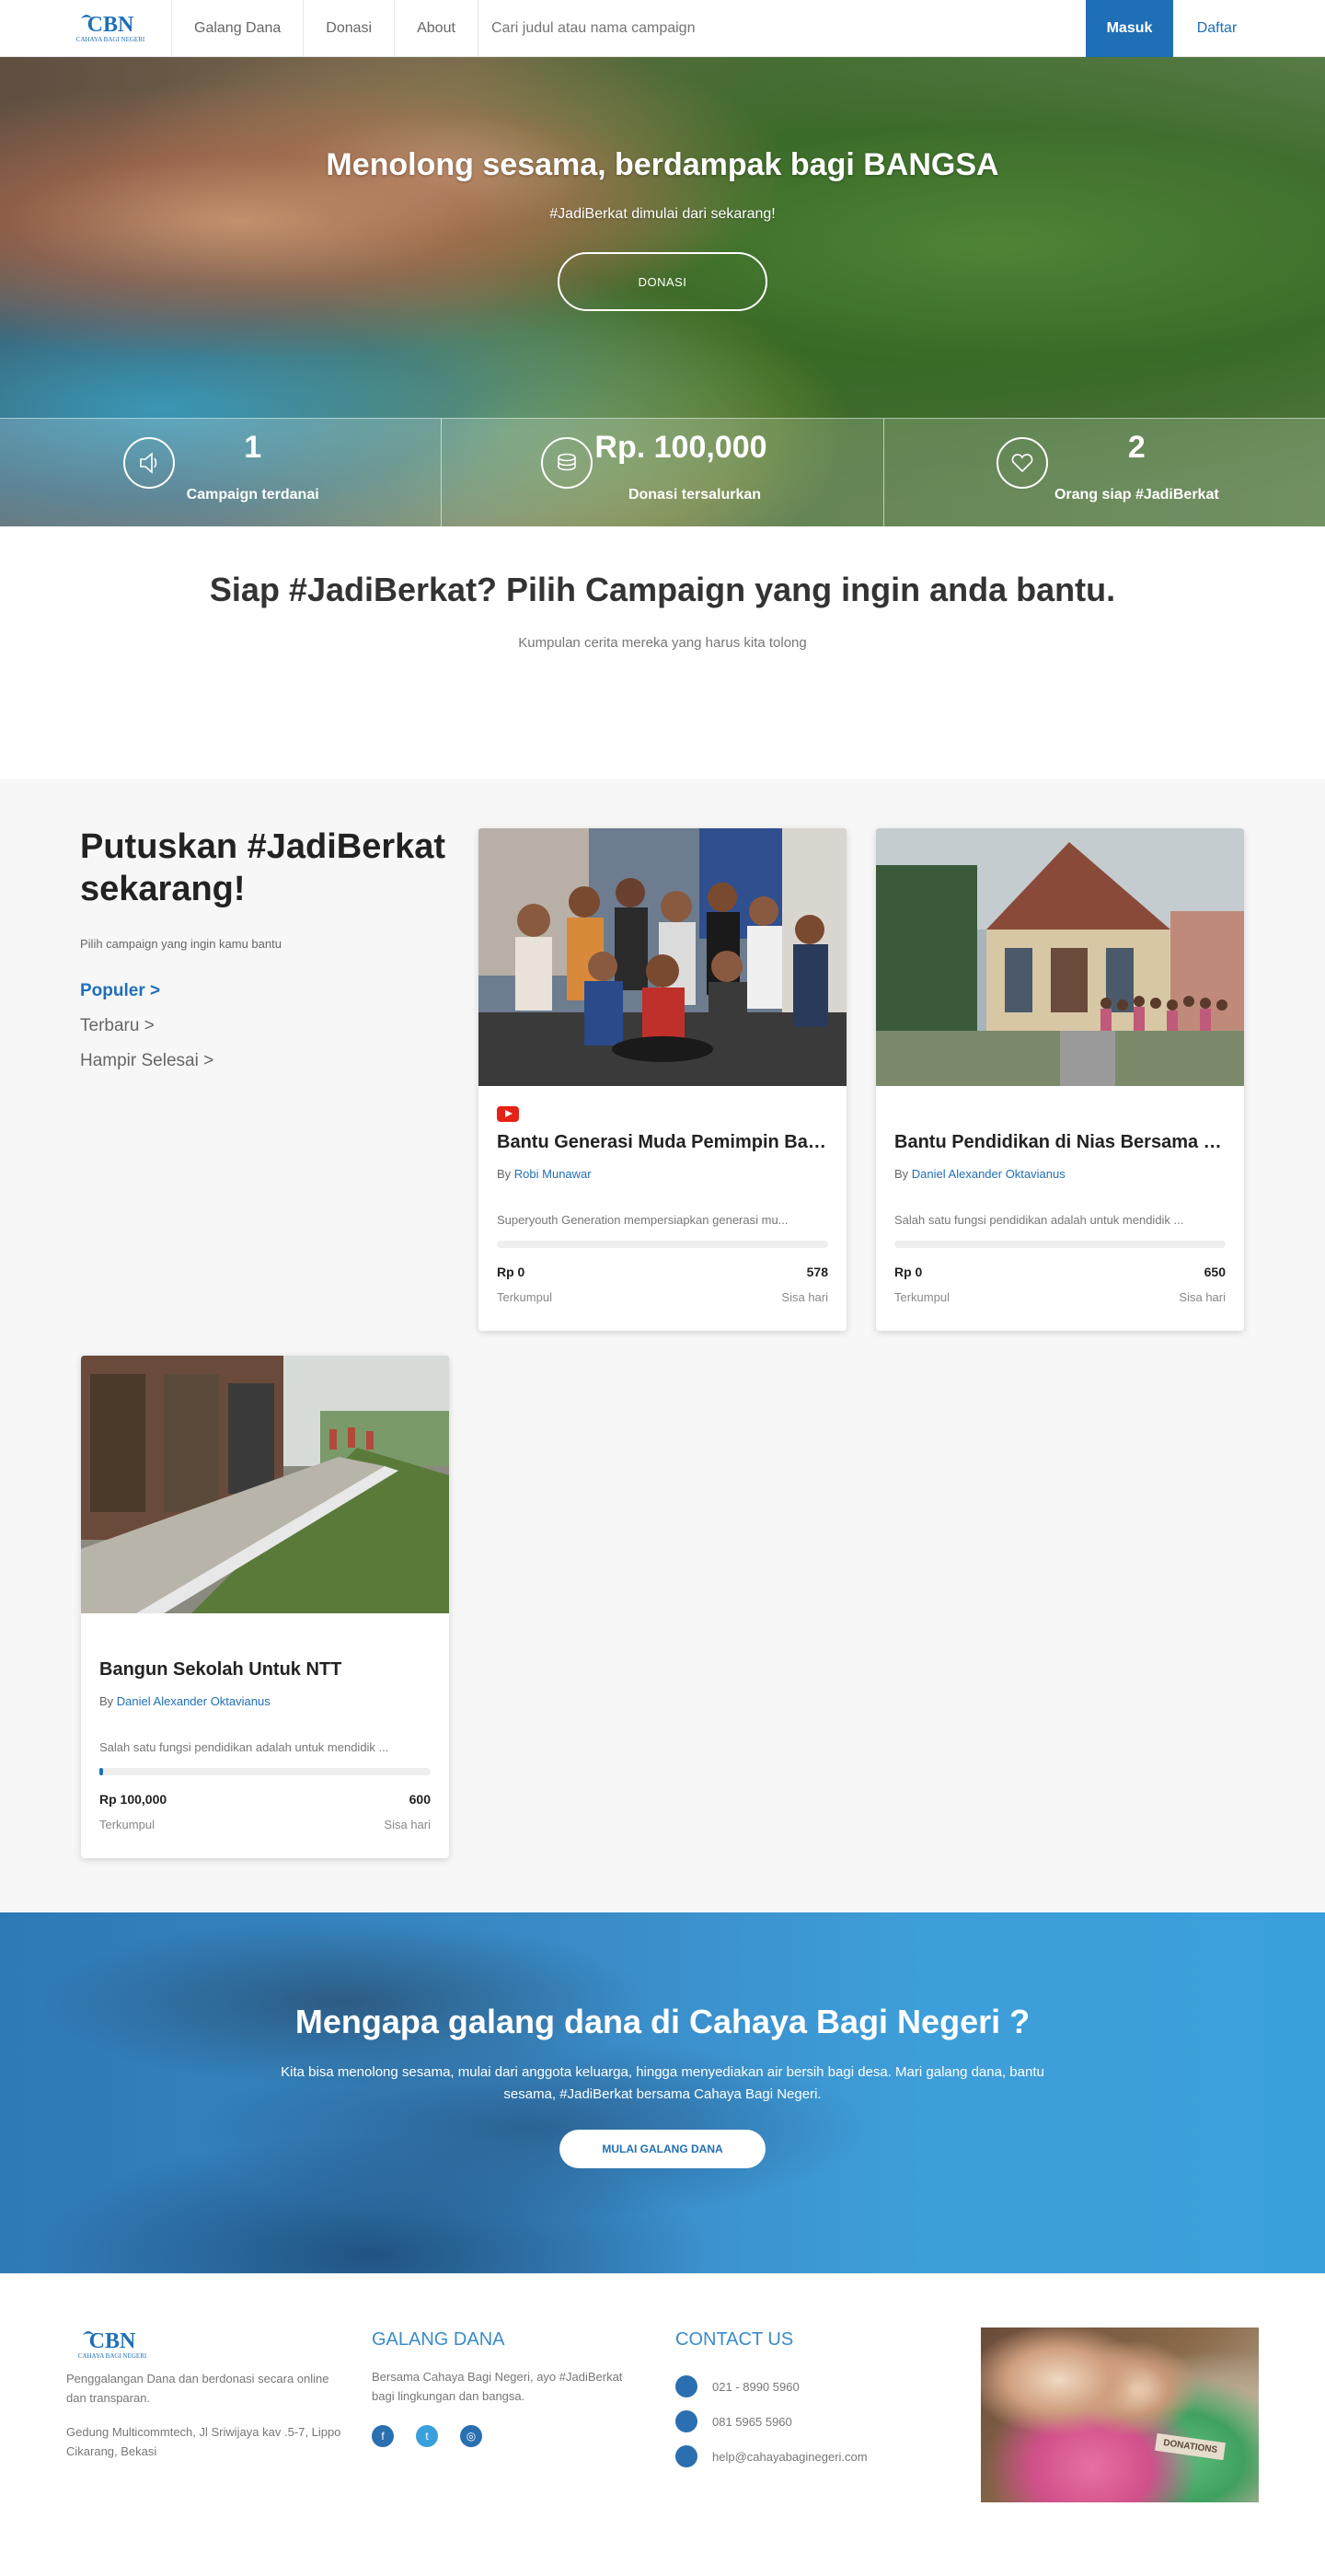 The height and width of the screenshot is (2576, 1325). What do you see at coordinates (348, 29) in the screenshot?
I see `nav-link-donasi: Donasi` at bounding box center [348, 29].